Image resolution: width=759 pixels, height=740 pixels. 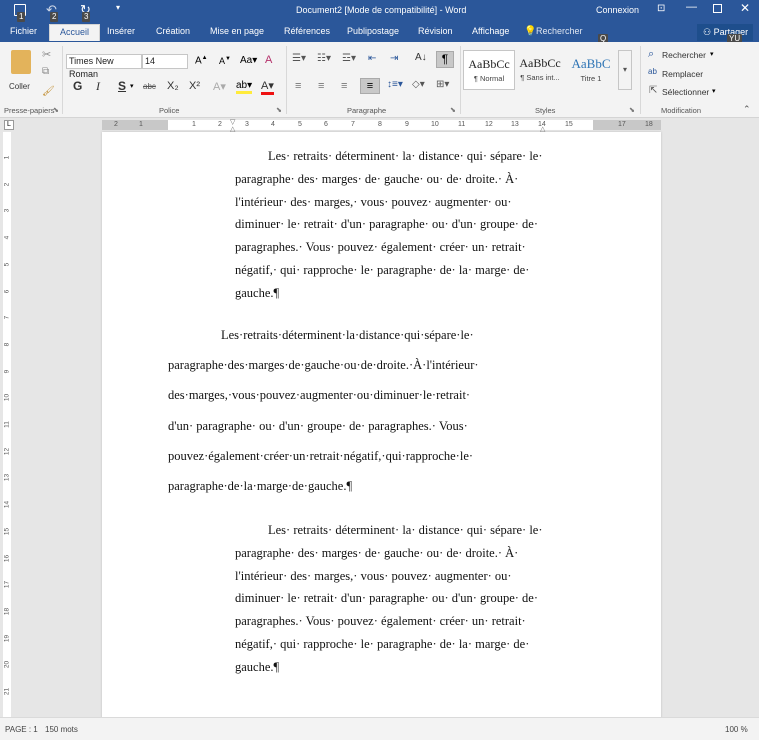 What do you see at coordinates (45, 71) in the screenshot?
I see `copy-icon: ⧉` at bounding box center [45, 71].